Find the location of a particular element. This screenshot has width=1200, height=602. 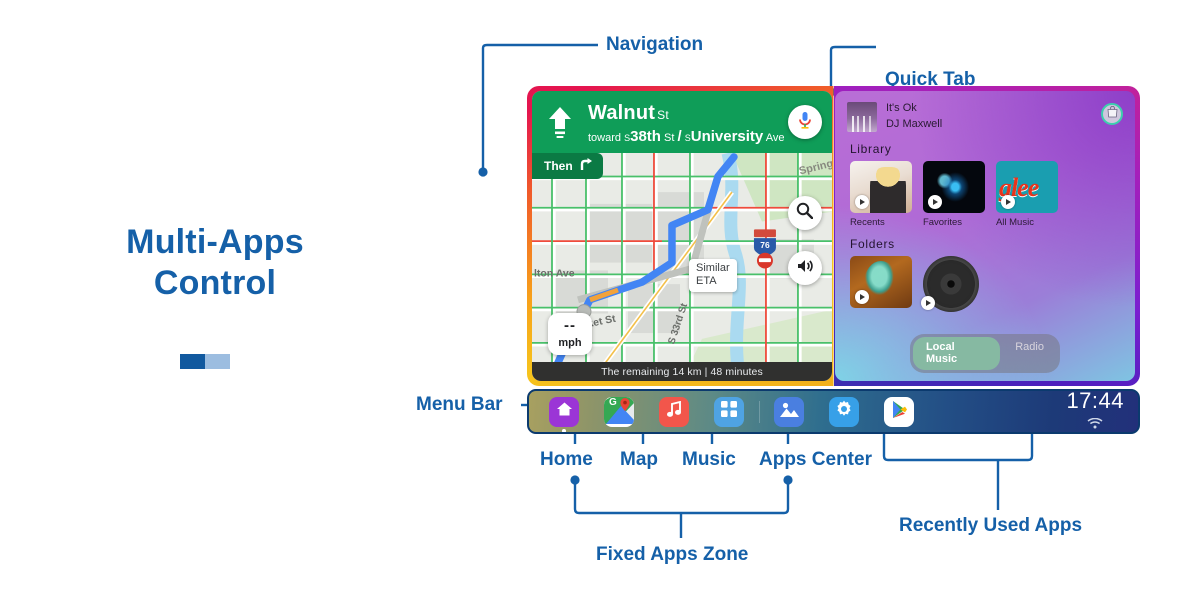

app-icon-map: G is located at coordinates (619, 411).